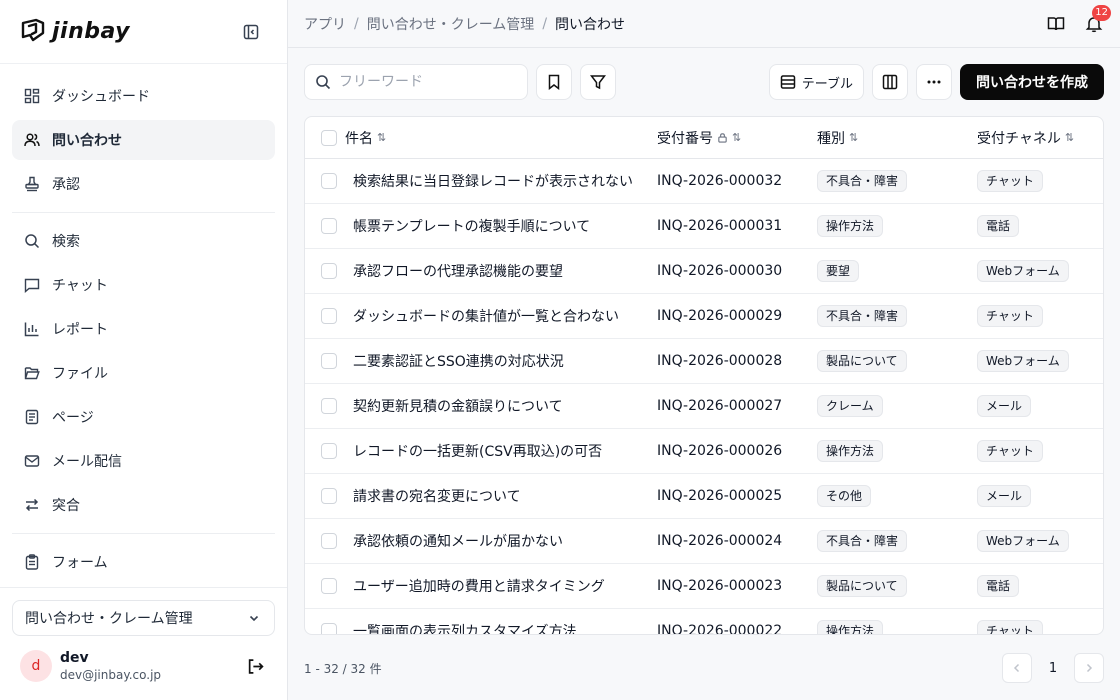 Image resolution: width=1120 pixels, height=700 pixels. I want to click on search-box, so click(416, 82).